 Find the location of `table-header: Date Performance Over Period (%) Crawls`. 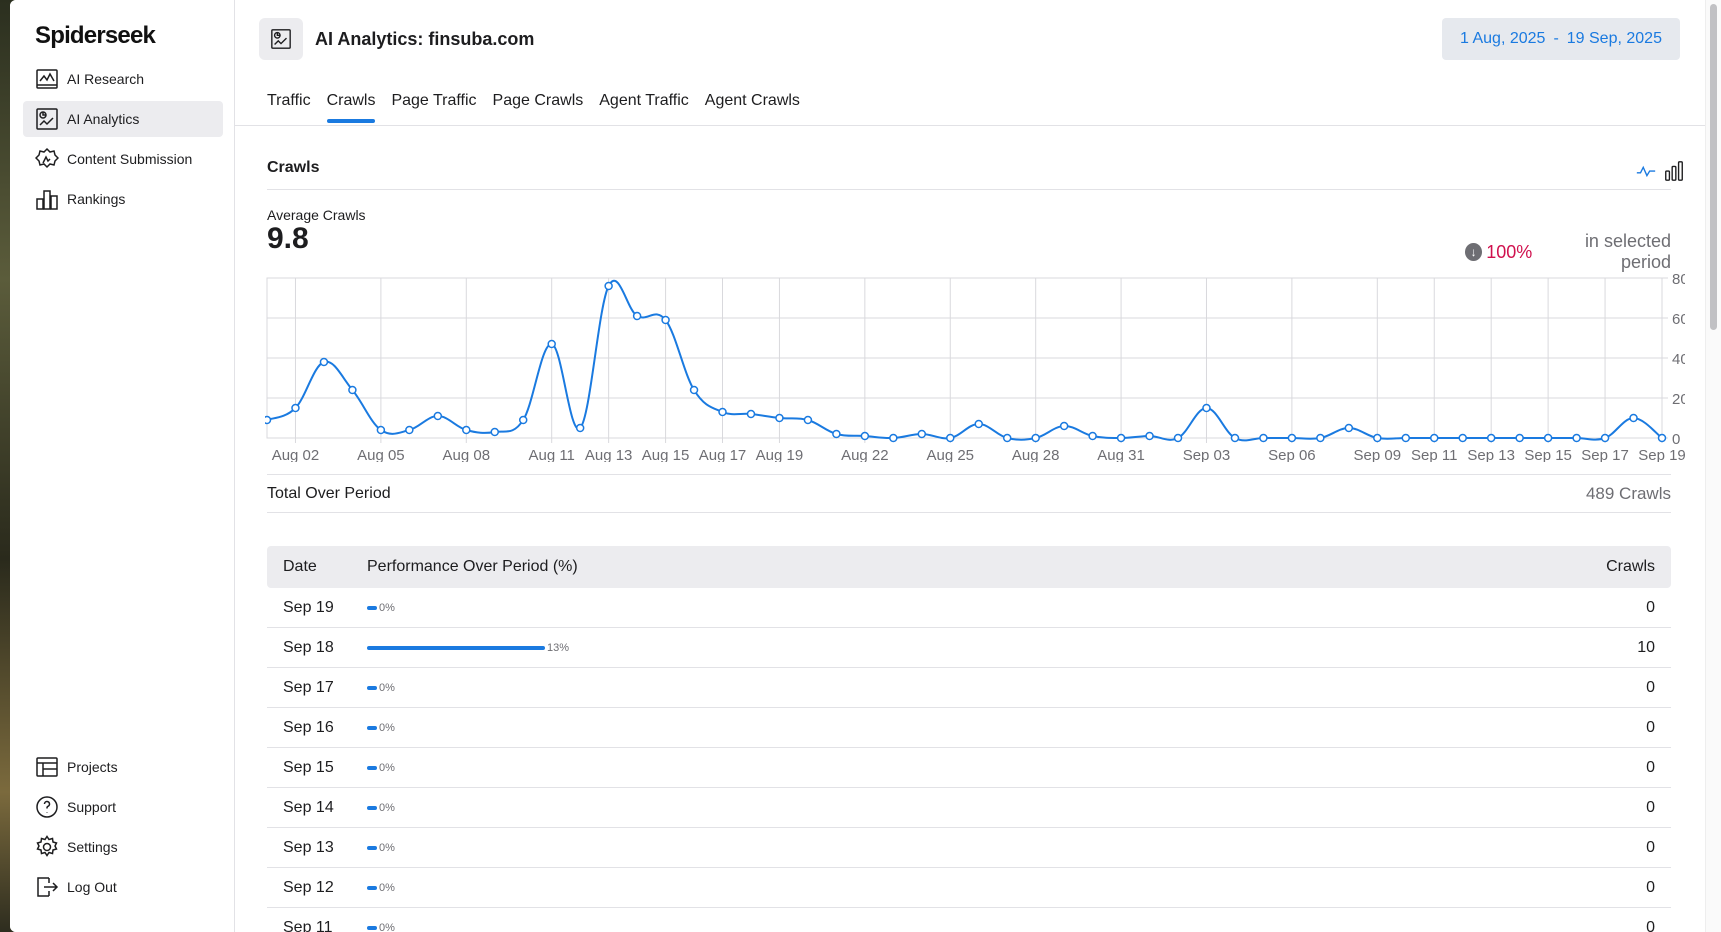

table-header: Date Performance Over Period (%) Crawls is located at coordinates (969, 567).